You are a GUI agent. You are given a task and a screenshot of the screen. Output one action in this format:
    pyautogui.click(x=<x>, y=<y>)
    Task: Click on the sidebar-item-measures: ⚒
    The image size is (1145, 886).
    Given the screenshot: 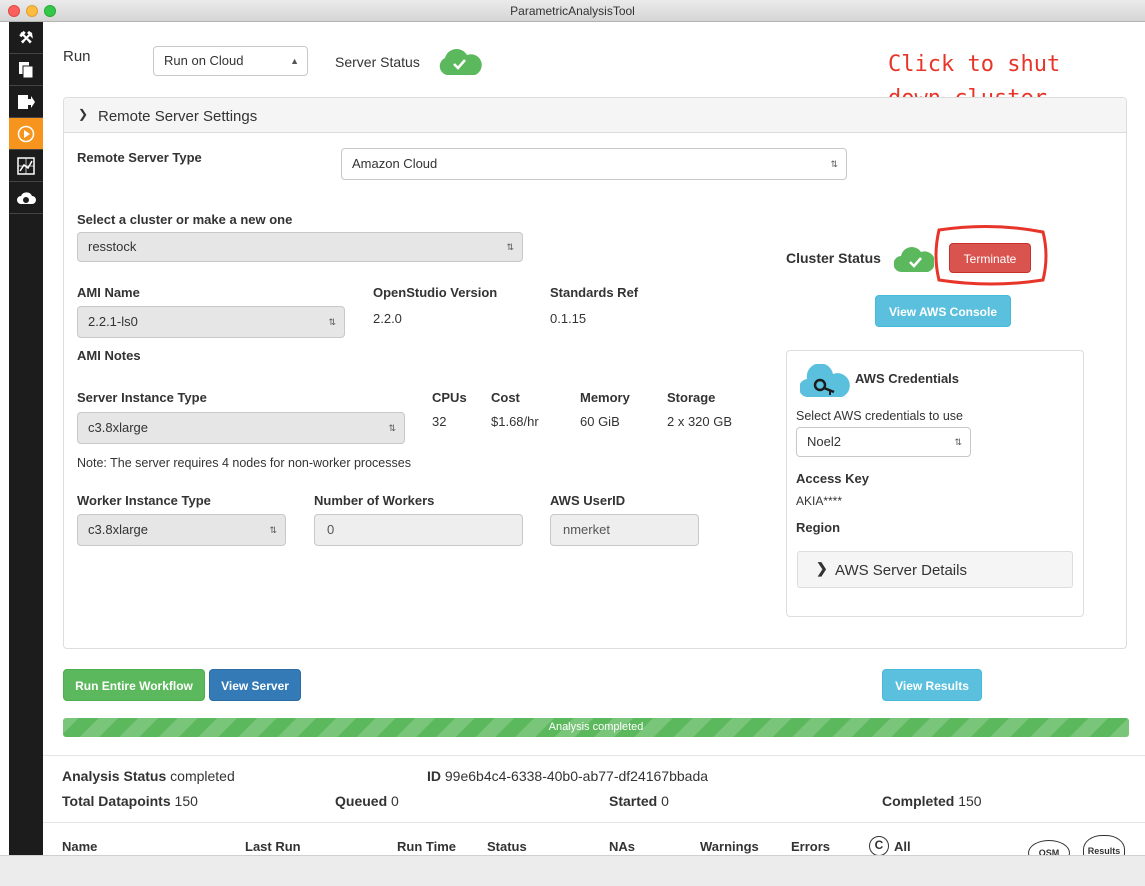 What is the action you would take?
    pyautogui.click(x=26, y=38)
    